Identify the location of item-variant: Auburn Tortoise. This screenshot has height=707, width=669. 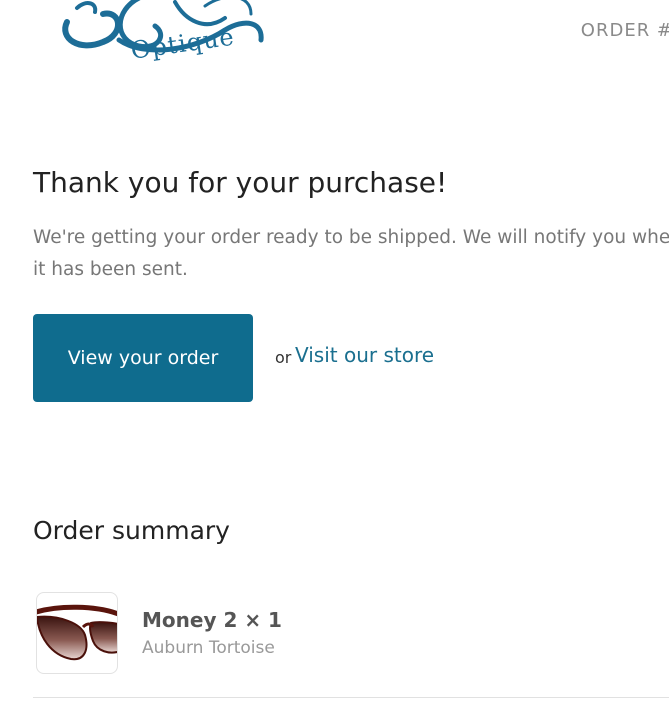
(208, 648).